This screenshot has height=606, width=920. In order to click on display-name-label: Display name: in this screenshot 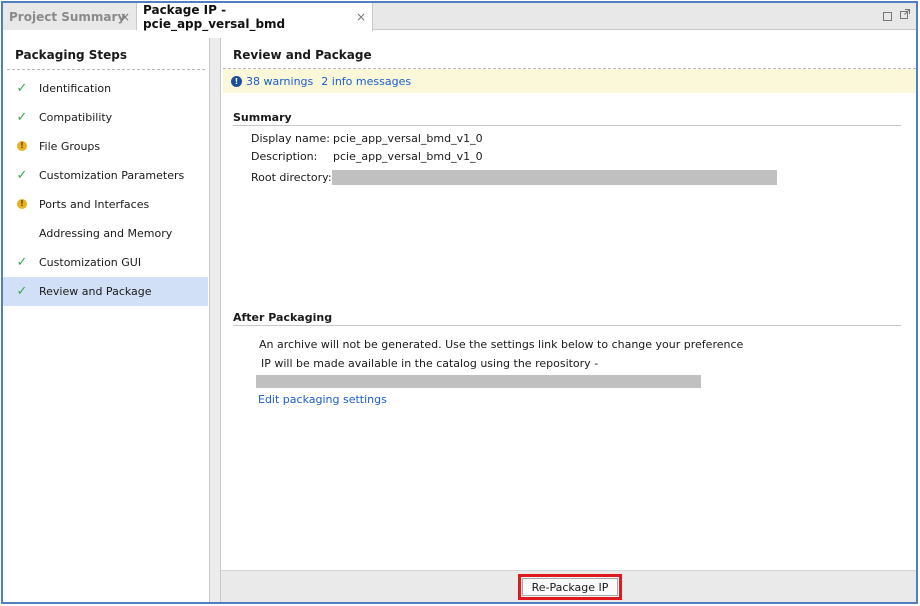, I will do `click(290, 138)`.